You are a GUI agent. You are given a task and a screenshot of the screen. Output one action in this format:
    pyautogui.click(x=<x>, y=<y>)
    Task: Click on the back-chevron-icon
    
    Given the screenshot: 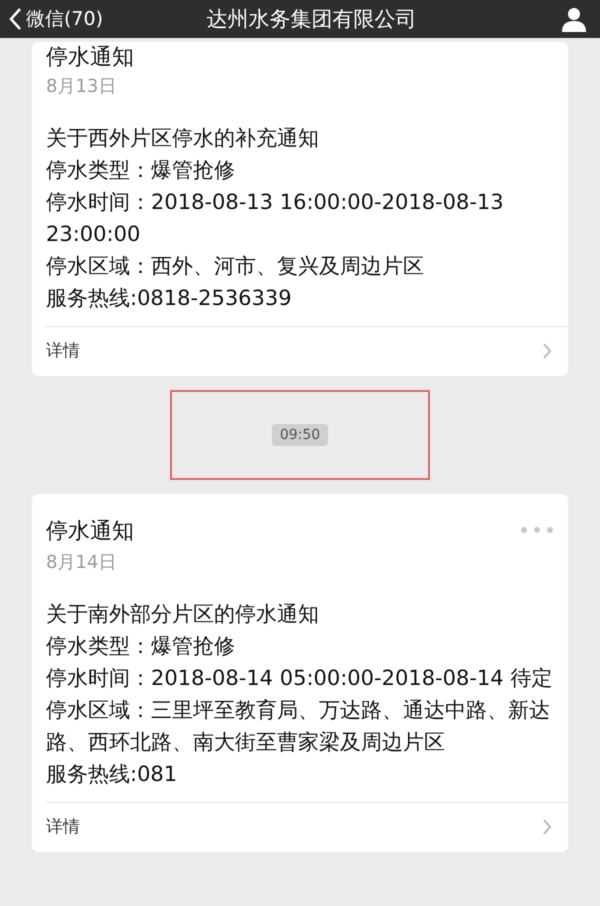 What is the action you would take?
    pyautogui.click(x=15, y=19)
    